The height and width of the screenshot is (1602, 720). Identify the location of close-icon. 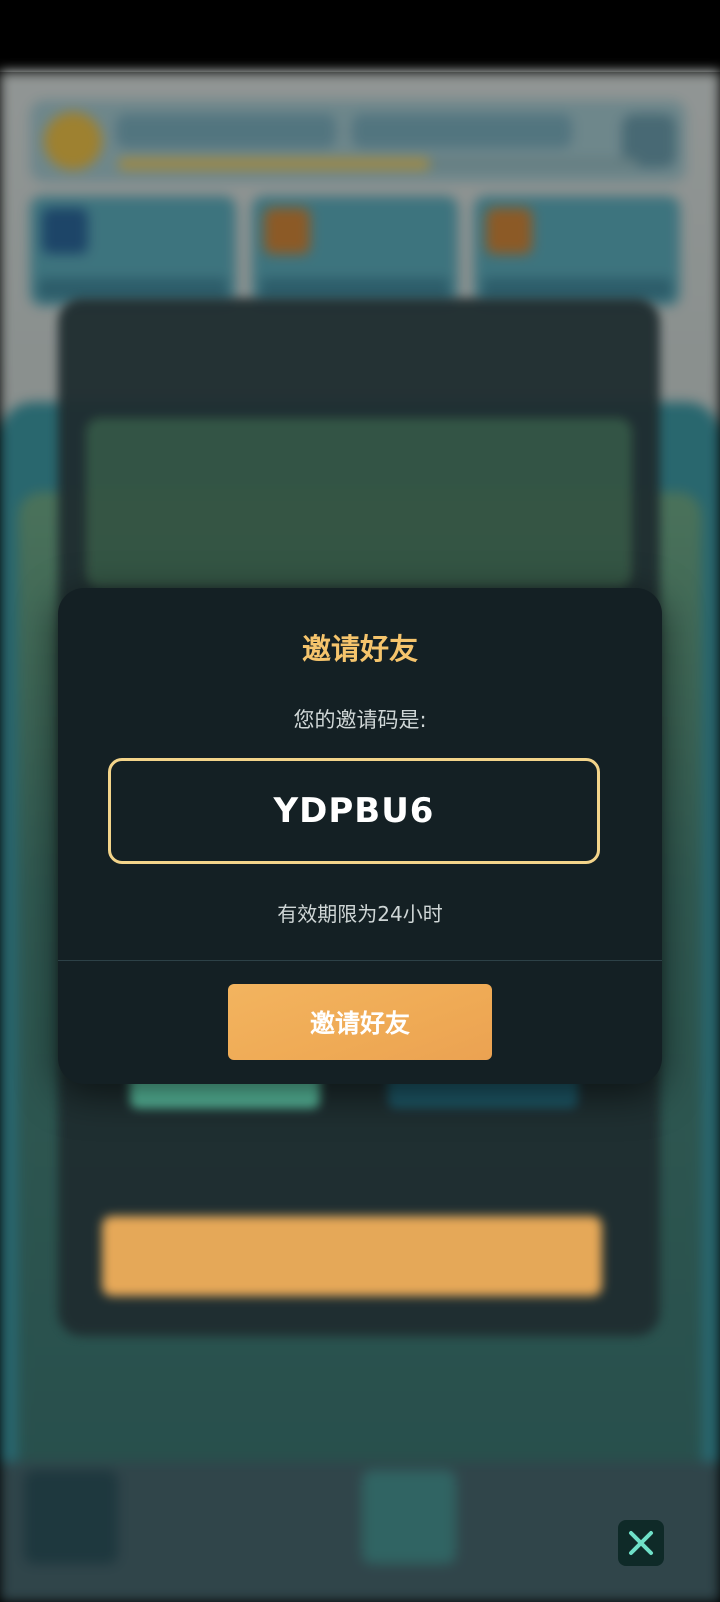
(641, 1543).